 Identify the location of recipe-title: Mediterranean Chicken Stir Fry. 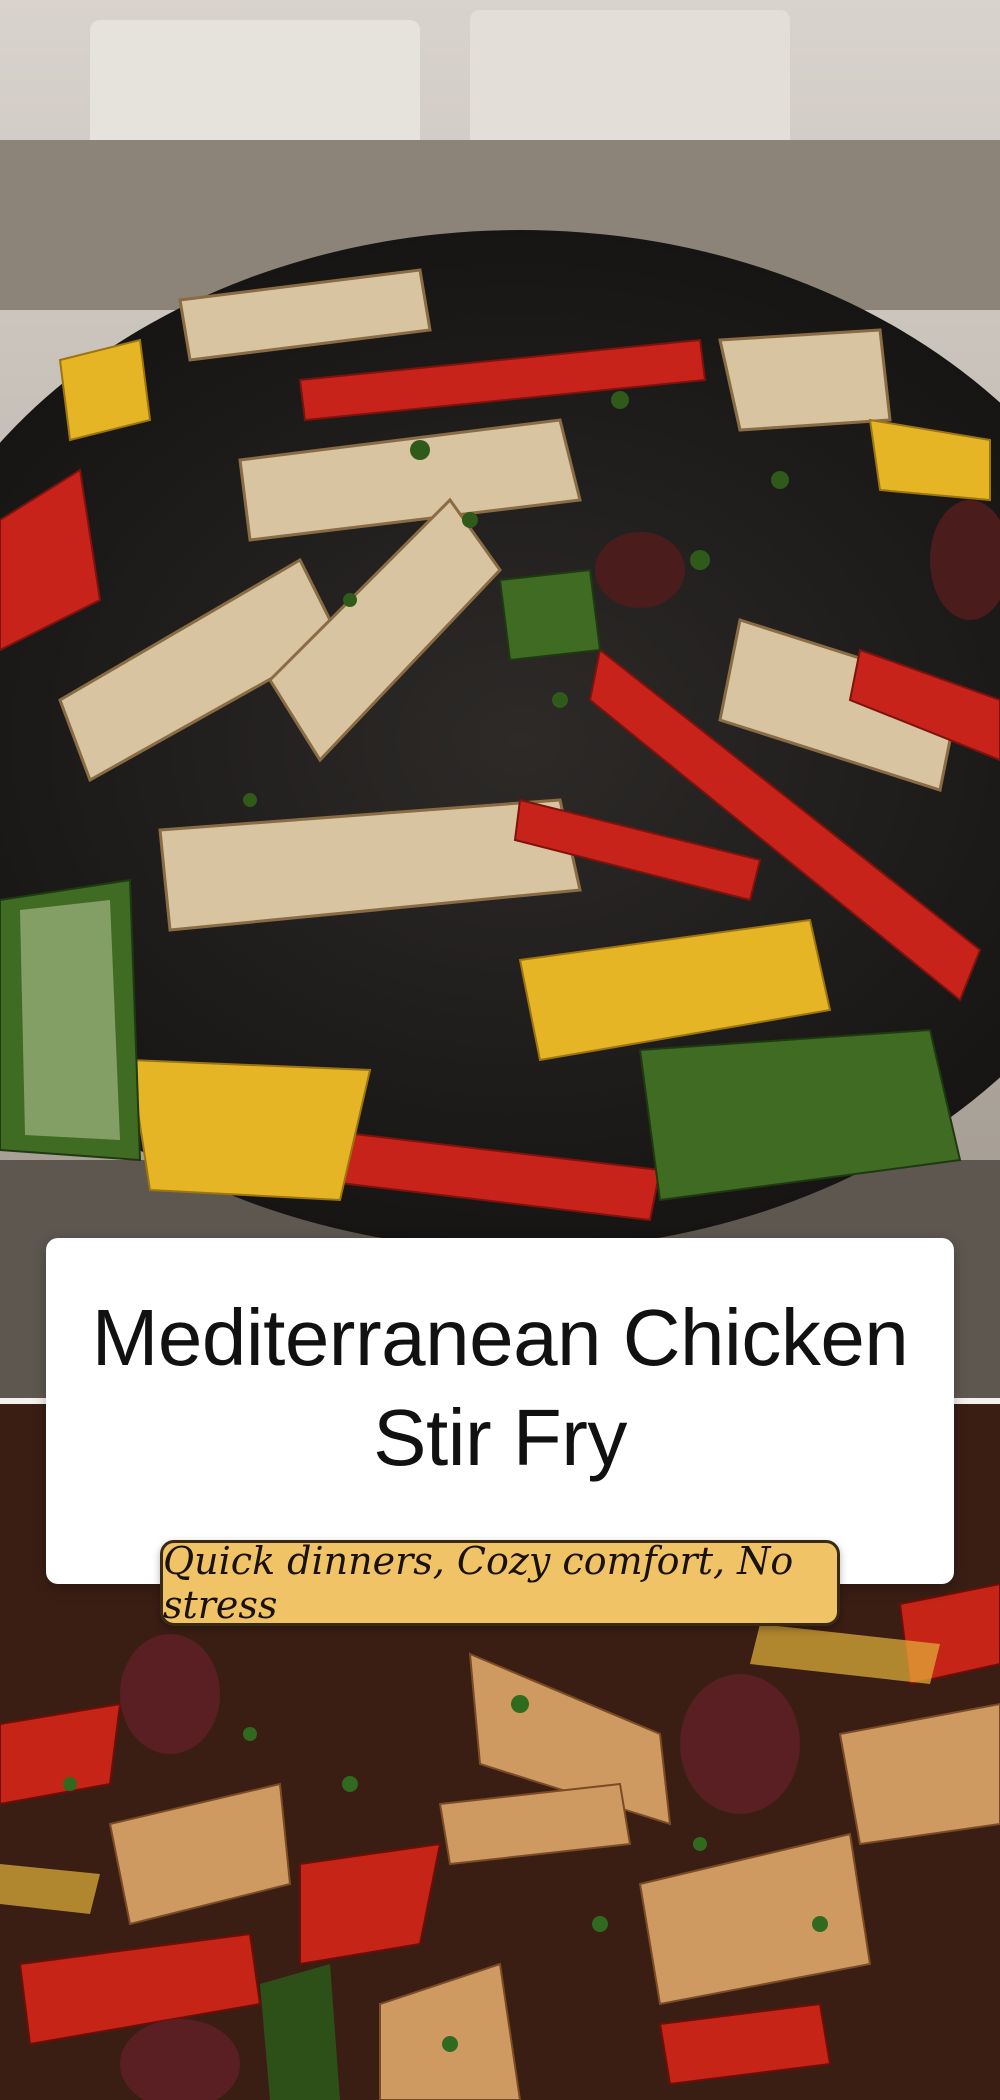
(500, 1387).